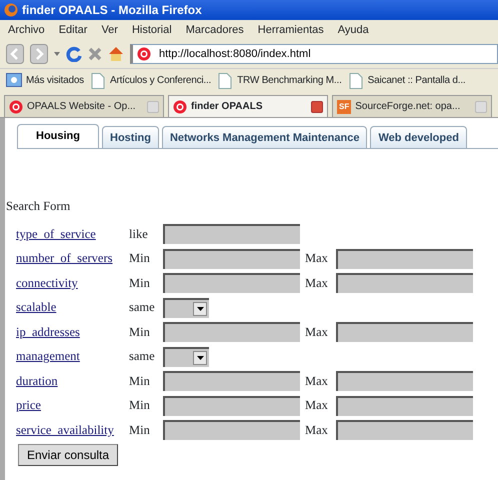 This screenshot has height=480, width=498. I want to click on address-bar: http://localhost:8080/index.html, so click(314, 54).